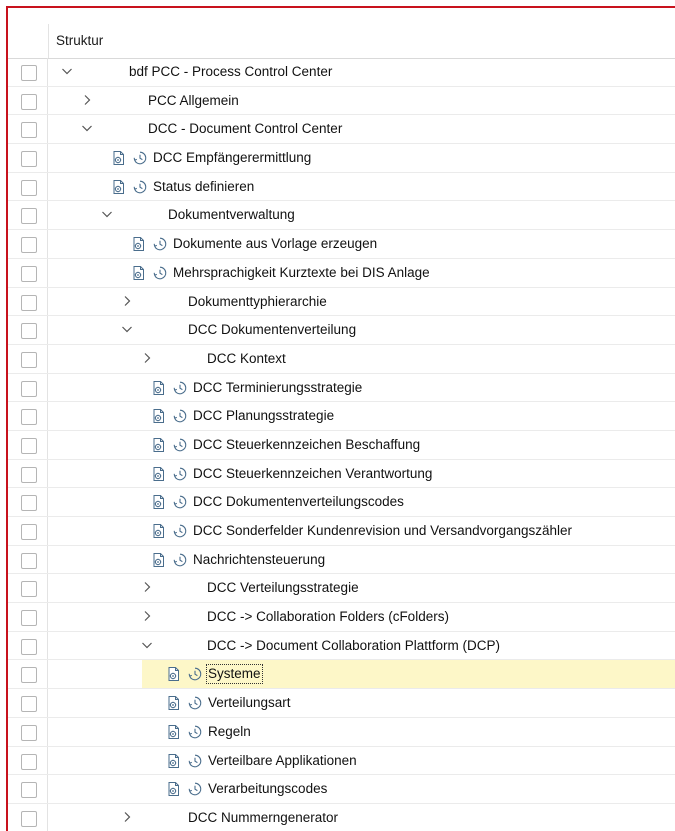  I want to click on tree-node-label: DCC Dokumentenverteilung, so click(272, 330).